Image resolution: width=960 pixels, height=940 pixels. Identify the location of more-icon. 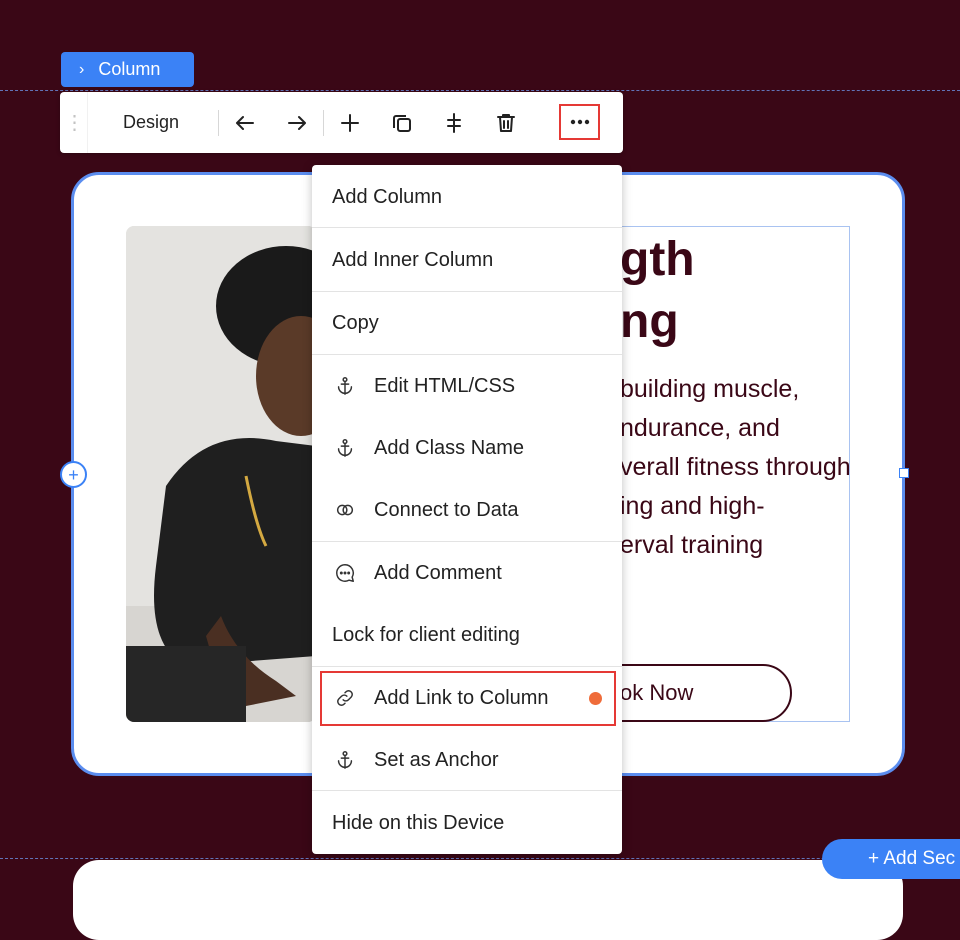
(579, 122).